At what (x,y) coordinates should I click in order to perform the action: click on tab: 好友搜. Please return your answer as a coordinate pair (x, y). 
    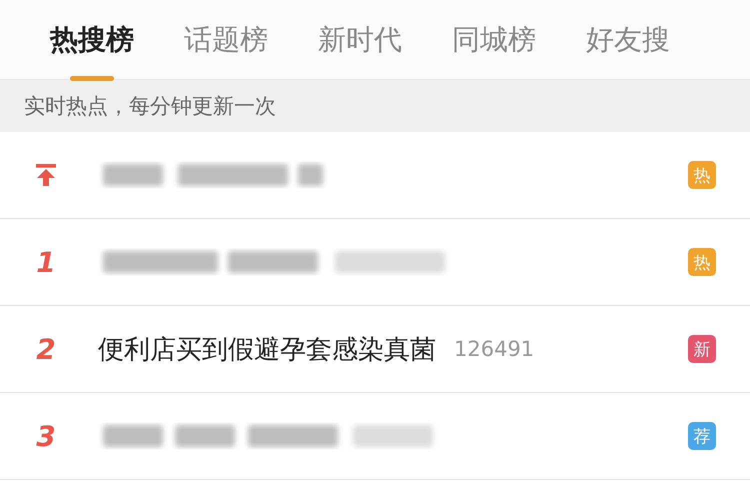
    Looking at the image, I should click on (628, 39).